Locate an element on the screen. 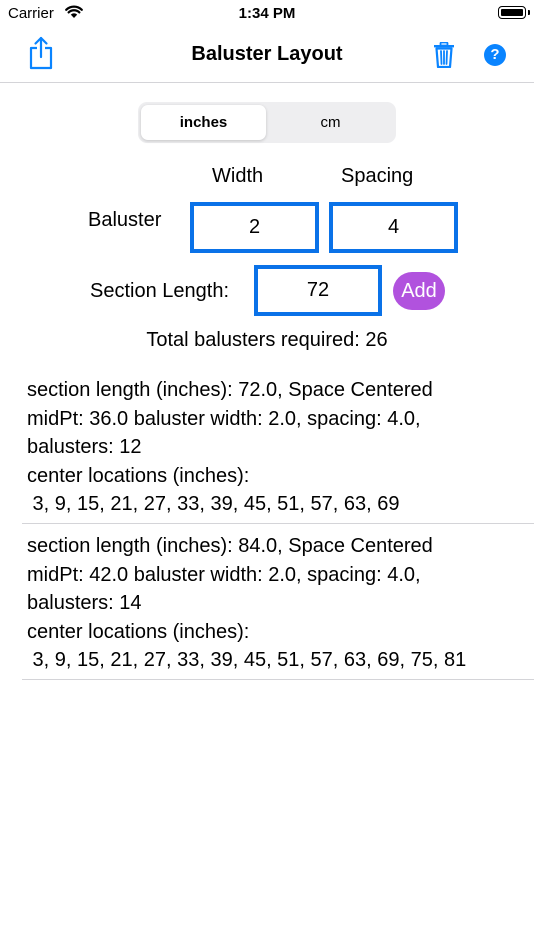  baluster-label: Baluster is located at coordinates (125, 220).